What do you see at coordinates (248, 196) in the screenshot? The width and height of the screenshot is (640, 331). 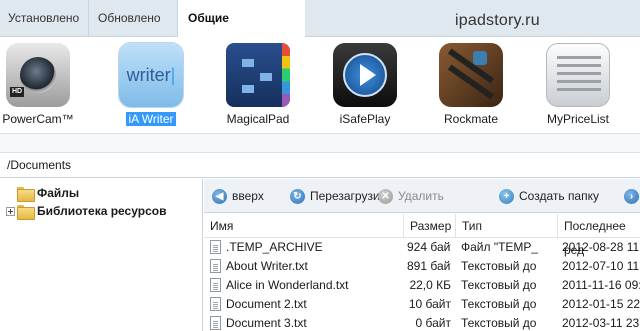 I see `up-label: вверх` at bounding box center [248, 196].